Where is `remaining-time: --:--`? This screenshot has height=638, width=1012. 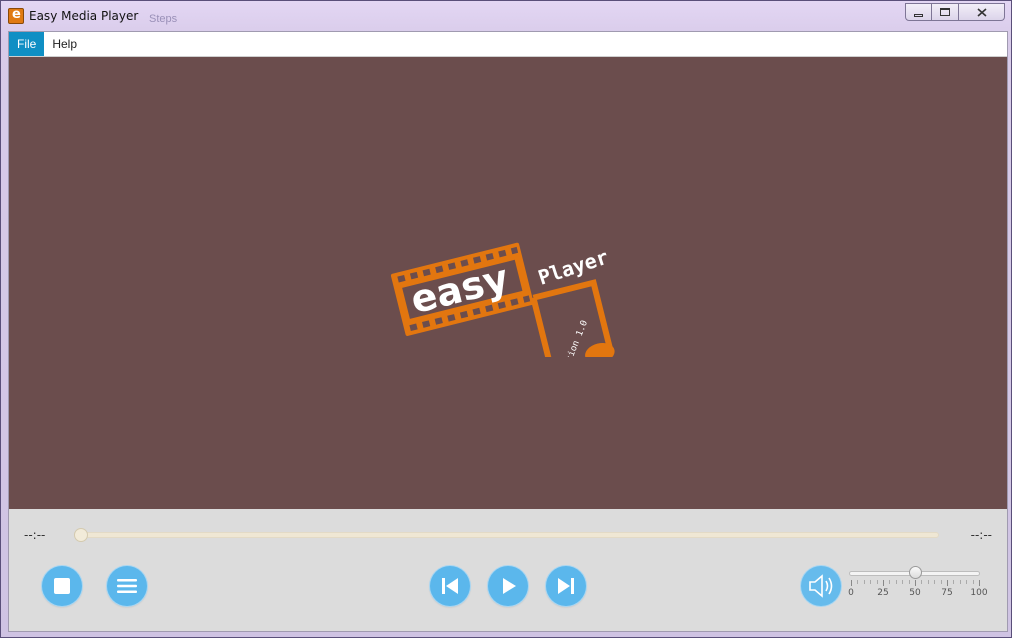
remaining-time: --:-- is located at coordinates (981, 535).